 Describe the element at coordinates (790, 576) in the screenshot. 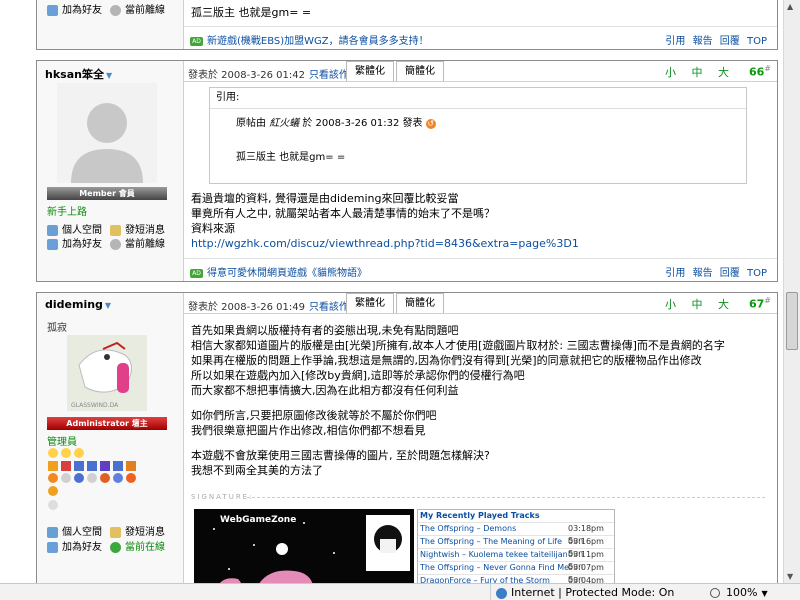

I see `scroll-down-icon: ▼` at that location.